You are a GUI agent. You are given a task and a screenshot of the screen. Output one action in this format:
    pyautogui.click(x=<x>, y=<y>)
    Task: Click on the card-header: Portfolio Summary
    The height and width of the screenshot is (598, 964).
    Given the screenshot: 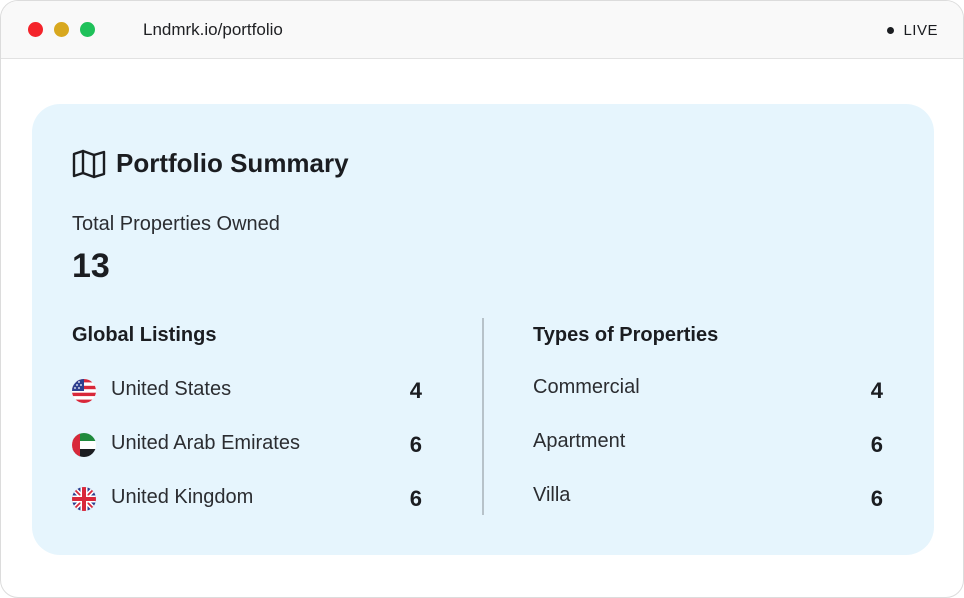 What is the action you would take?
    pyautogui.click(x=210, y=163)
    